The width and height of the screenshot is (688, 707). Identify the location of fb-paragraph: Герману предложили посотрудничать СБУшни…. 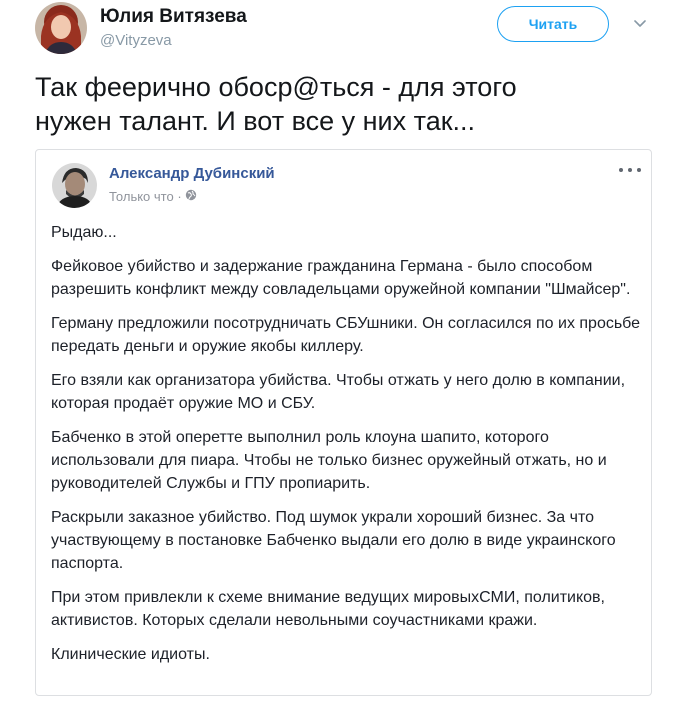
(346, 335).